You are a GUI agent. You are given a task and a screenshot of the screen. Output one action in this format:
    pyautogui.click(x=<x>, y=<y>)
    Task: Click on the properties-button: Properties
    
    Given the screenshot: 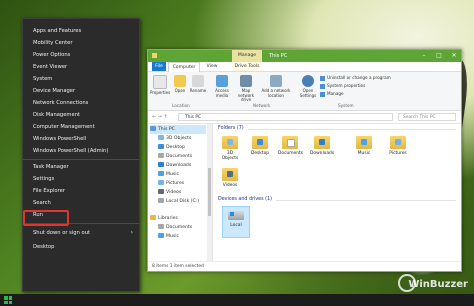 What is the action you would take?
    pyautogui.click(x=160, y=85)
    